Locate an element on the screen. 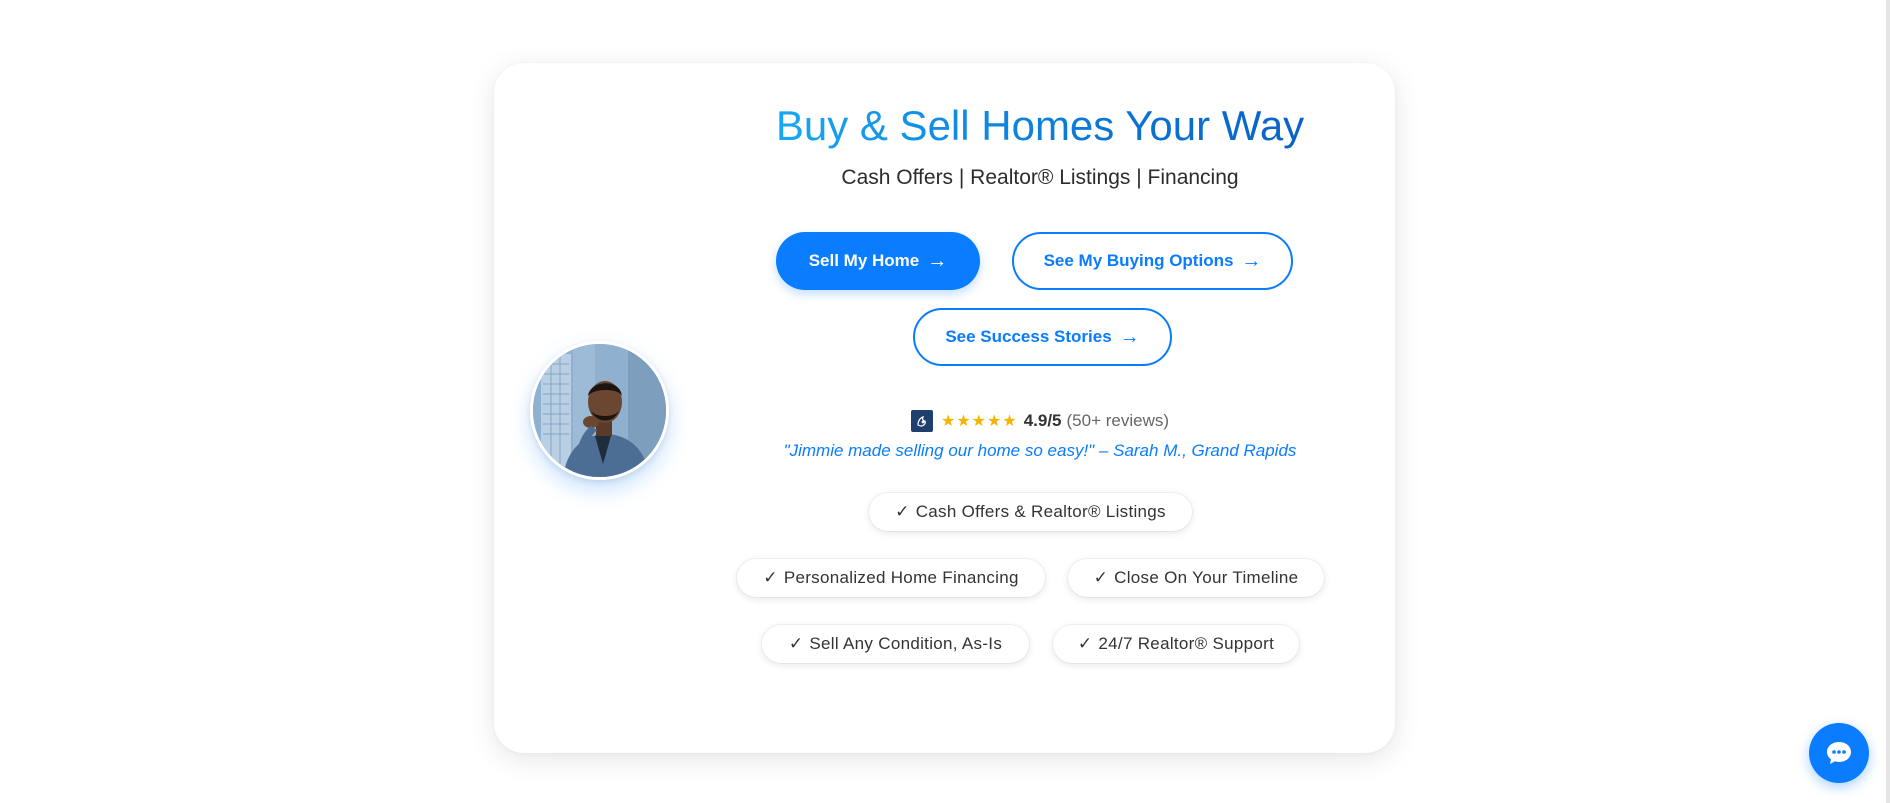 The image size is (1890, 803). feature-label: Sell Any Condition, As-Is is located at coordinates (906, 643).